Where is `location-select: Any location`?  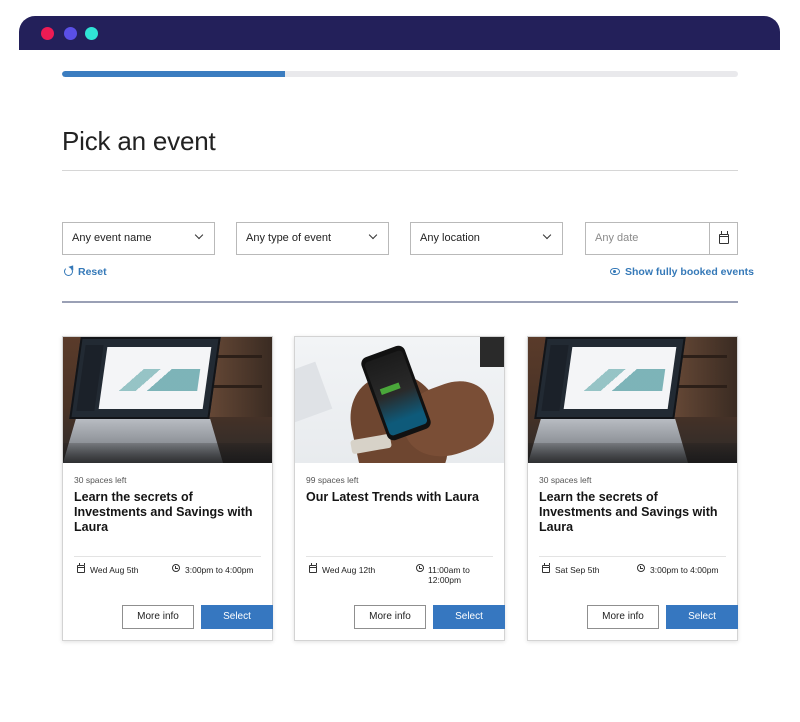 location-select: Any location is located at coordinates (486, 238).